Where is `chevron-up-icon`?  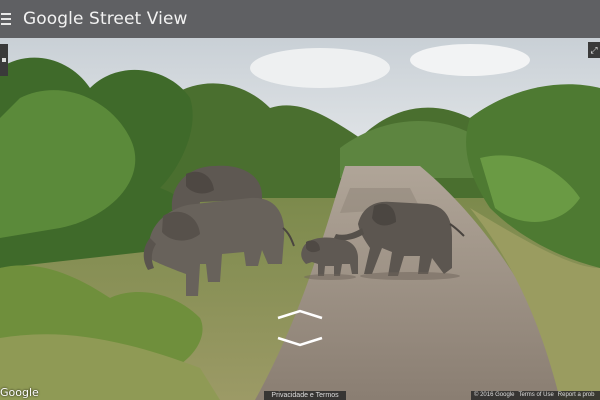
chevron-up-icon is located at coordinates (300, 314).